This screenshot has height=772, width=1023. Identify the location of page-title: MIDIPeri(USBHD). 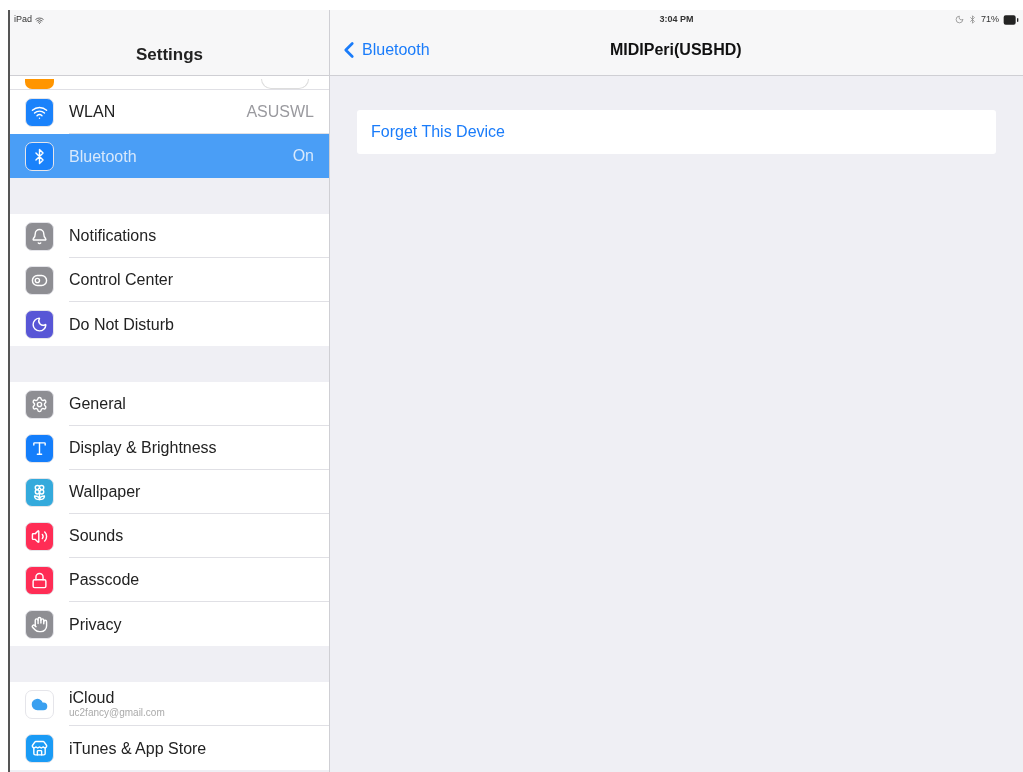
(676, 50).